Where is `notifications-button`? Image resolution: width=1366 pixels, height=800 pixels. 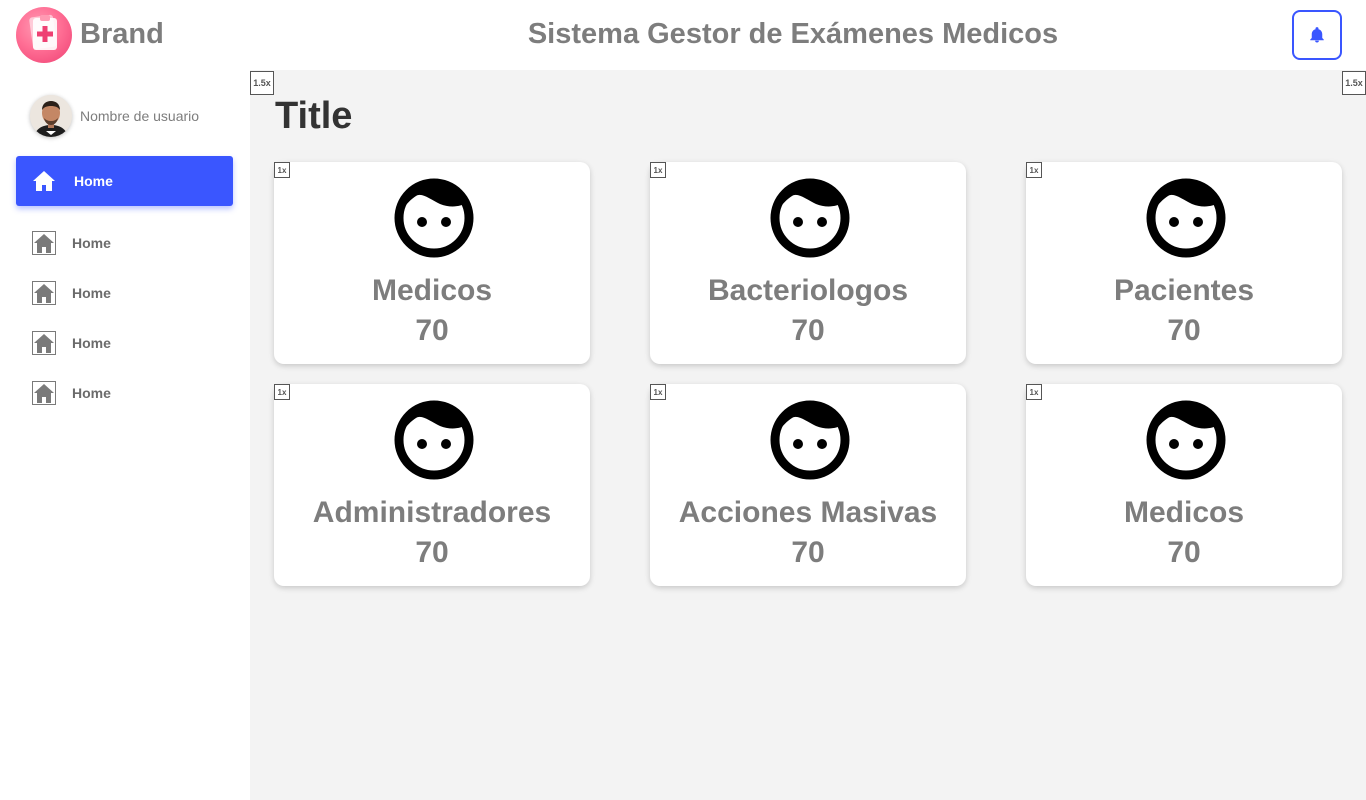 notifications-button is located at coordinates (1317, 35).